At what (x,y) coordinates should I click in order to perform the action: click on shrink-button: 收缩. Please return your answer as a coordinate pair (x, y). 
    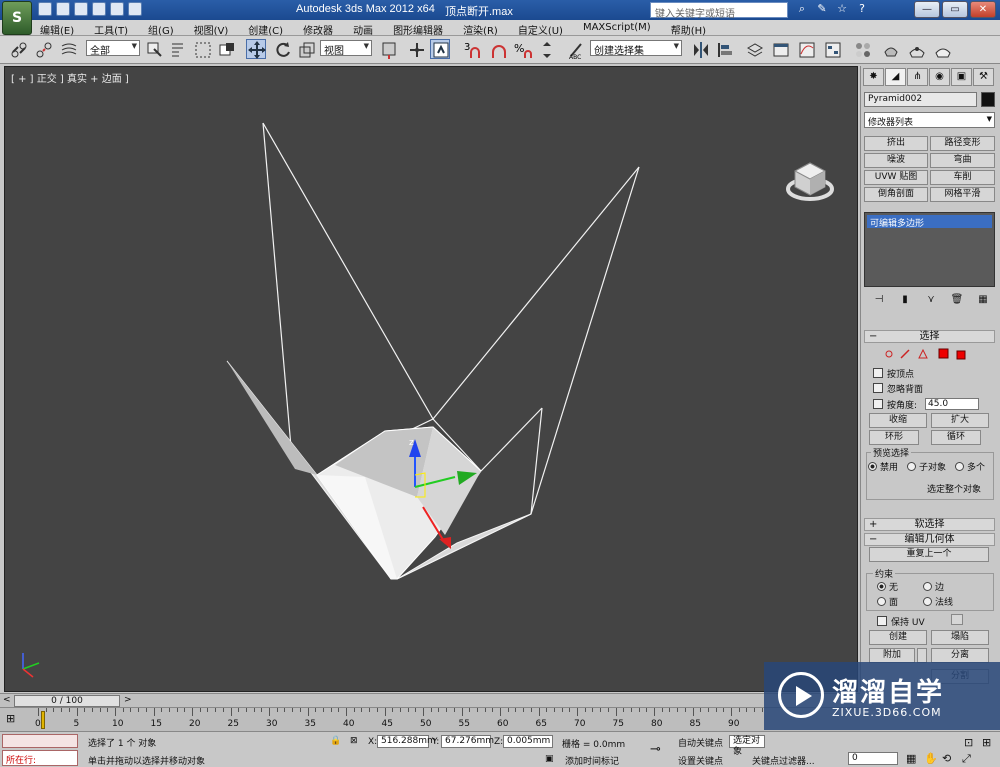
    Looking at the image, I should click on (898, 420).